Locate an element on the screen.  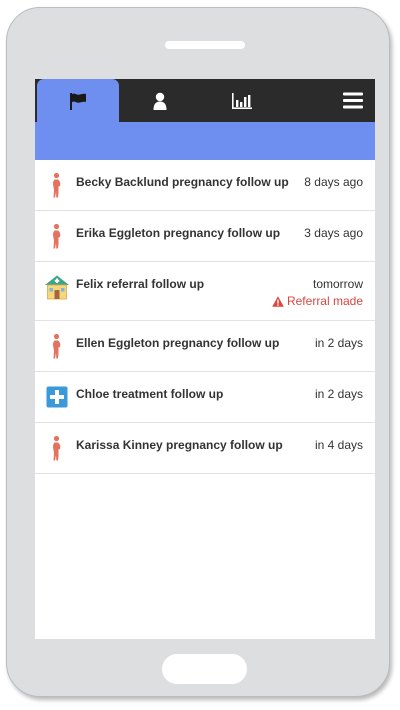
tab-analytics is located at coordinates (242, 100).